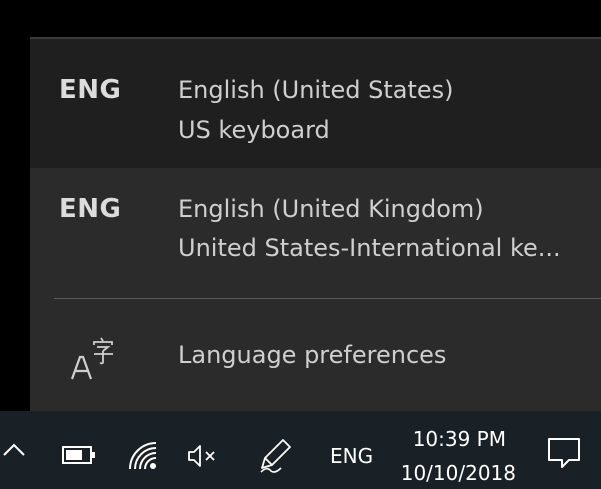 The width and height of the screenshot is (601, 489). I want to click on clock-button: 10:39 PM 10/10/2018, so click(459, 454).